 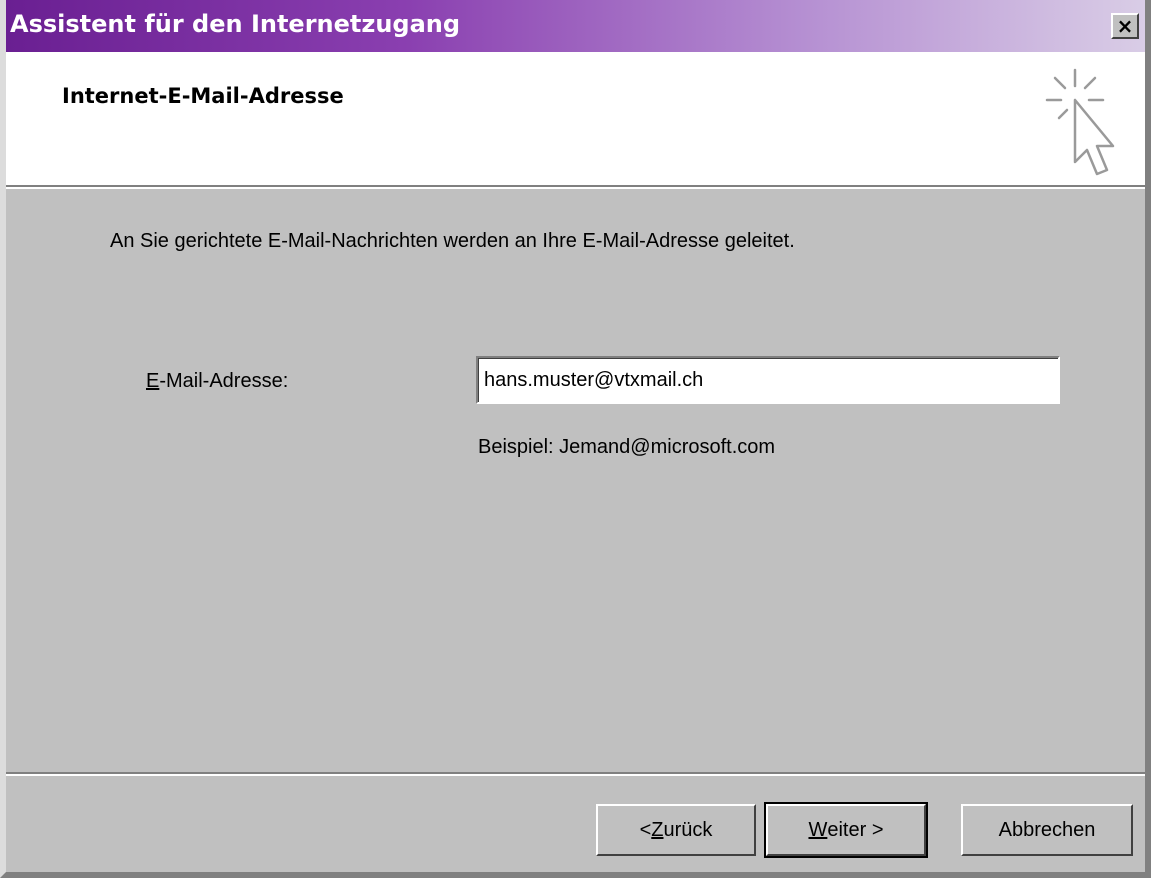 I want to click on footer-divider-highlight, so click(x=575, y=775).